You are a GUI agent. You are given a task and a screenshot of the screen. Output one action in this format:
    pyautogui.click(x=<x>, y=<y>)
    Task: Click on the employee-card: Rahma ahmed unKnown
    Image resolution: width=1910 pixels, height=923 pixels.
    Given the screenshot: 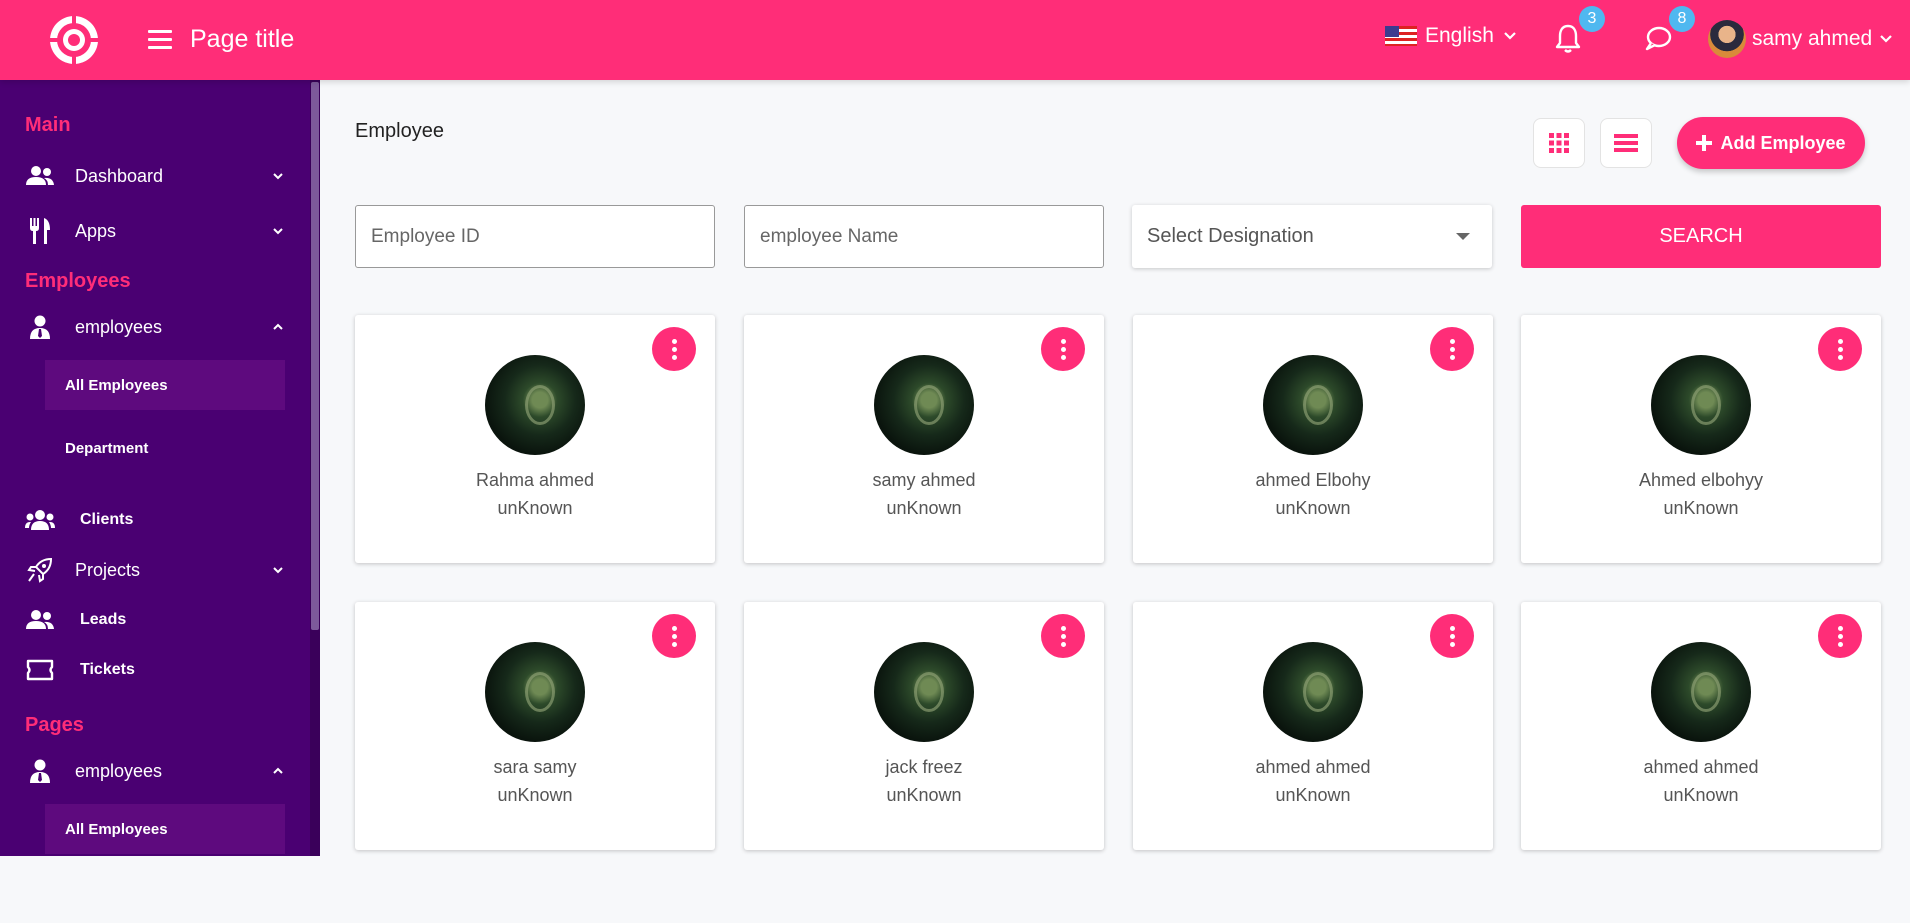 What is the action you would take?
    pyautogui.click(x=535, y=439)
    